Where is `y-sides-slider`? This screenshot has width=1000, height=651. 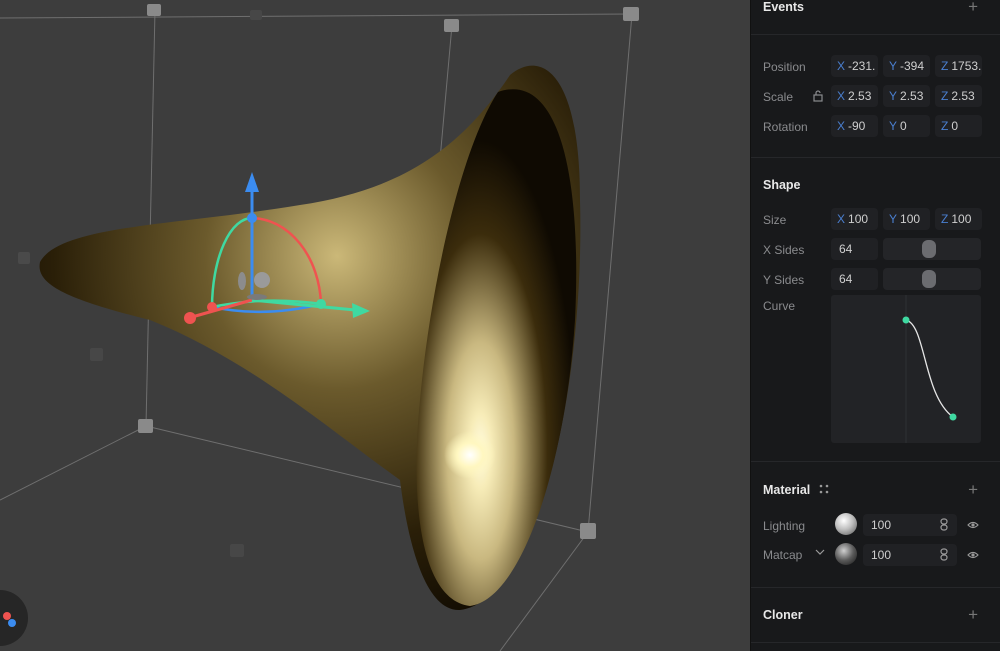 y-sides-slider is located at coordinates (932, 279).